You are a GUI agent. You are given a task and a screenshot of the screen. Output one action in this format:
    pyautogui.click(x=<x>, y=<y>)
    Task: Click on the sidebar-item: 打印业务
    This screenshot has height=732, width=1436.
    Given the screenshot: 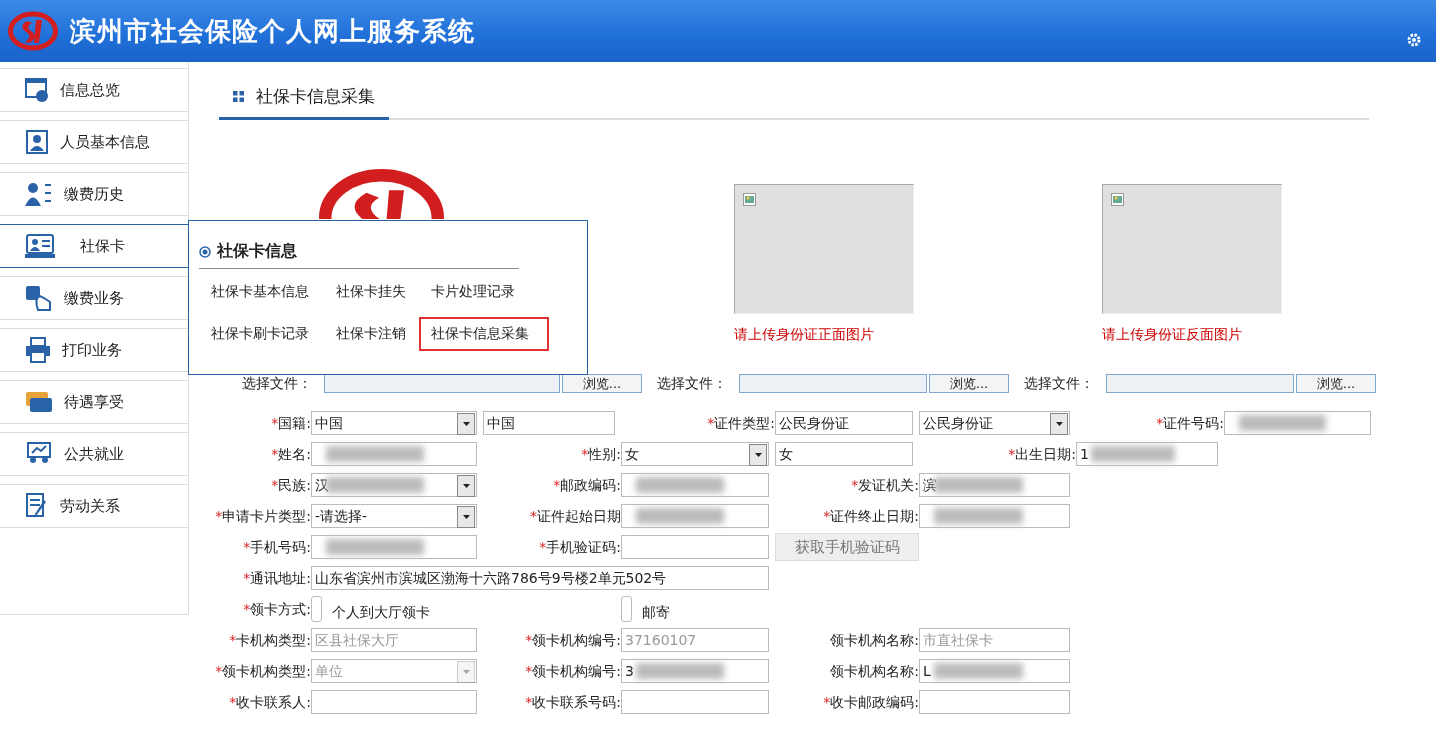 What is the action you would take?
    pyautogui.click(x=94, y=350)
    